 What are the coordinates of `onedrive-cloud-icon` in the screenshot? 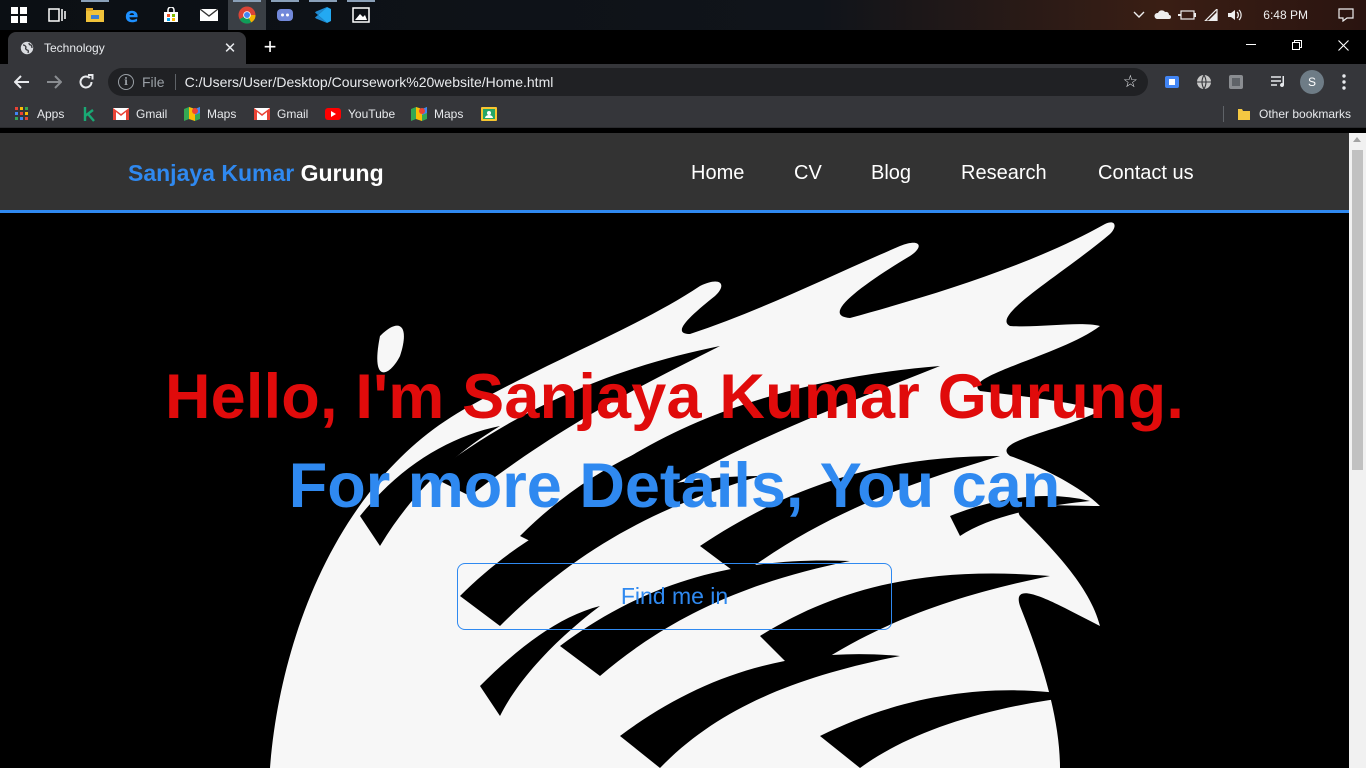 It's located at (1163, 15).